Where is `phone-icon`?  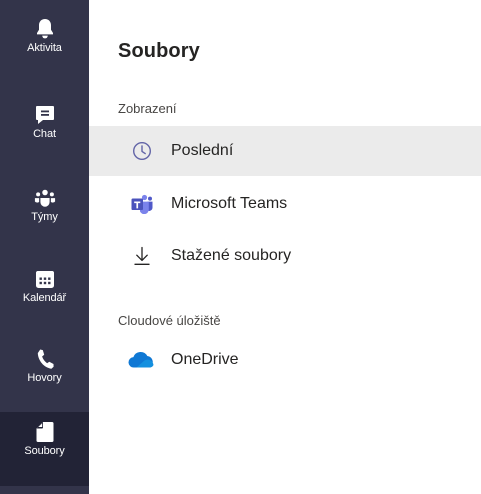 phone-icon is located at coordinates (45, 359).